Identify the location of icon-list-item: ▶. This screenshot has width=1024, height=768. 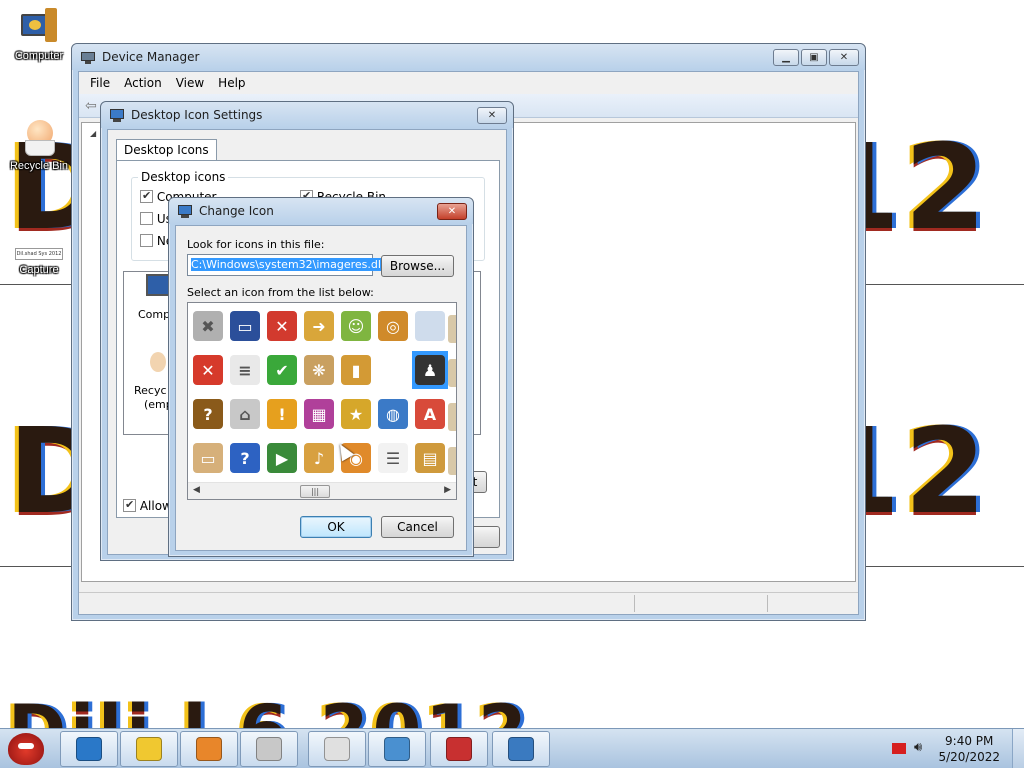
(282, 458).